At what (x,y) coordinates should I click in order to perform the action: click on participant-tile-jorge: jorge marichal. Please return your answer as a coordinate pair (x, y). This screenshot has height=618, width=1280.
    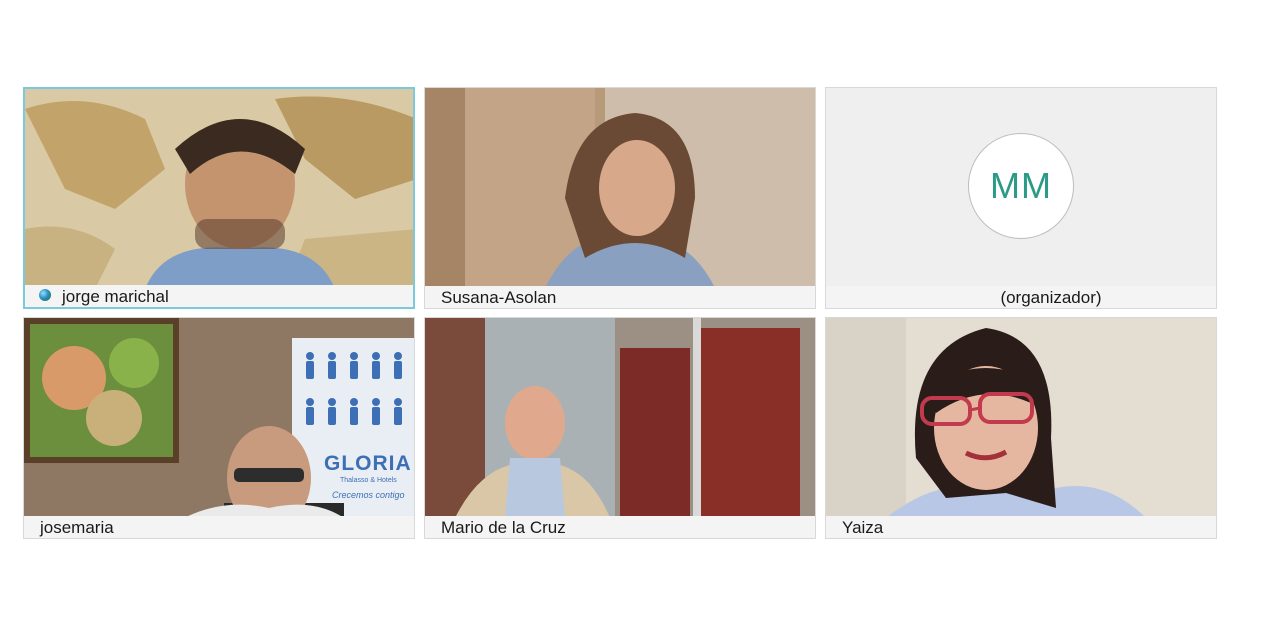
    Looking at the image, I should click on (219, 198).